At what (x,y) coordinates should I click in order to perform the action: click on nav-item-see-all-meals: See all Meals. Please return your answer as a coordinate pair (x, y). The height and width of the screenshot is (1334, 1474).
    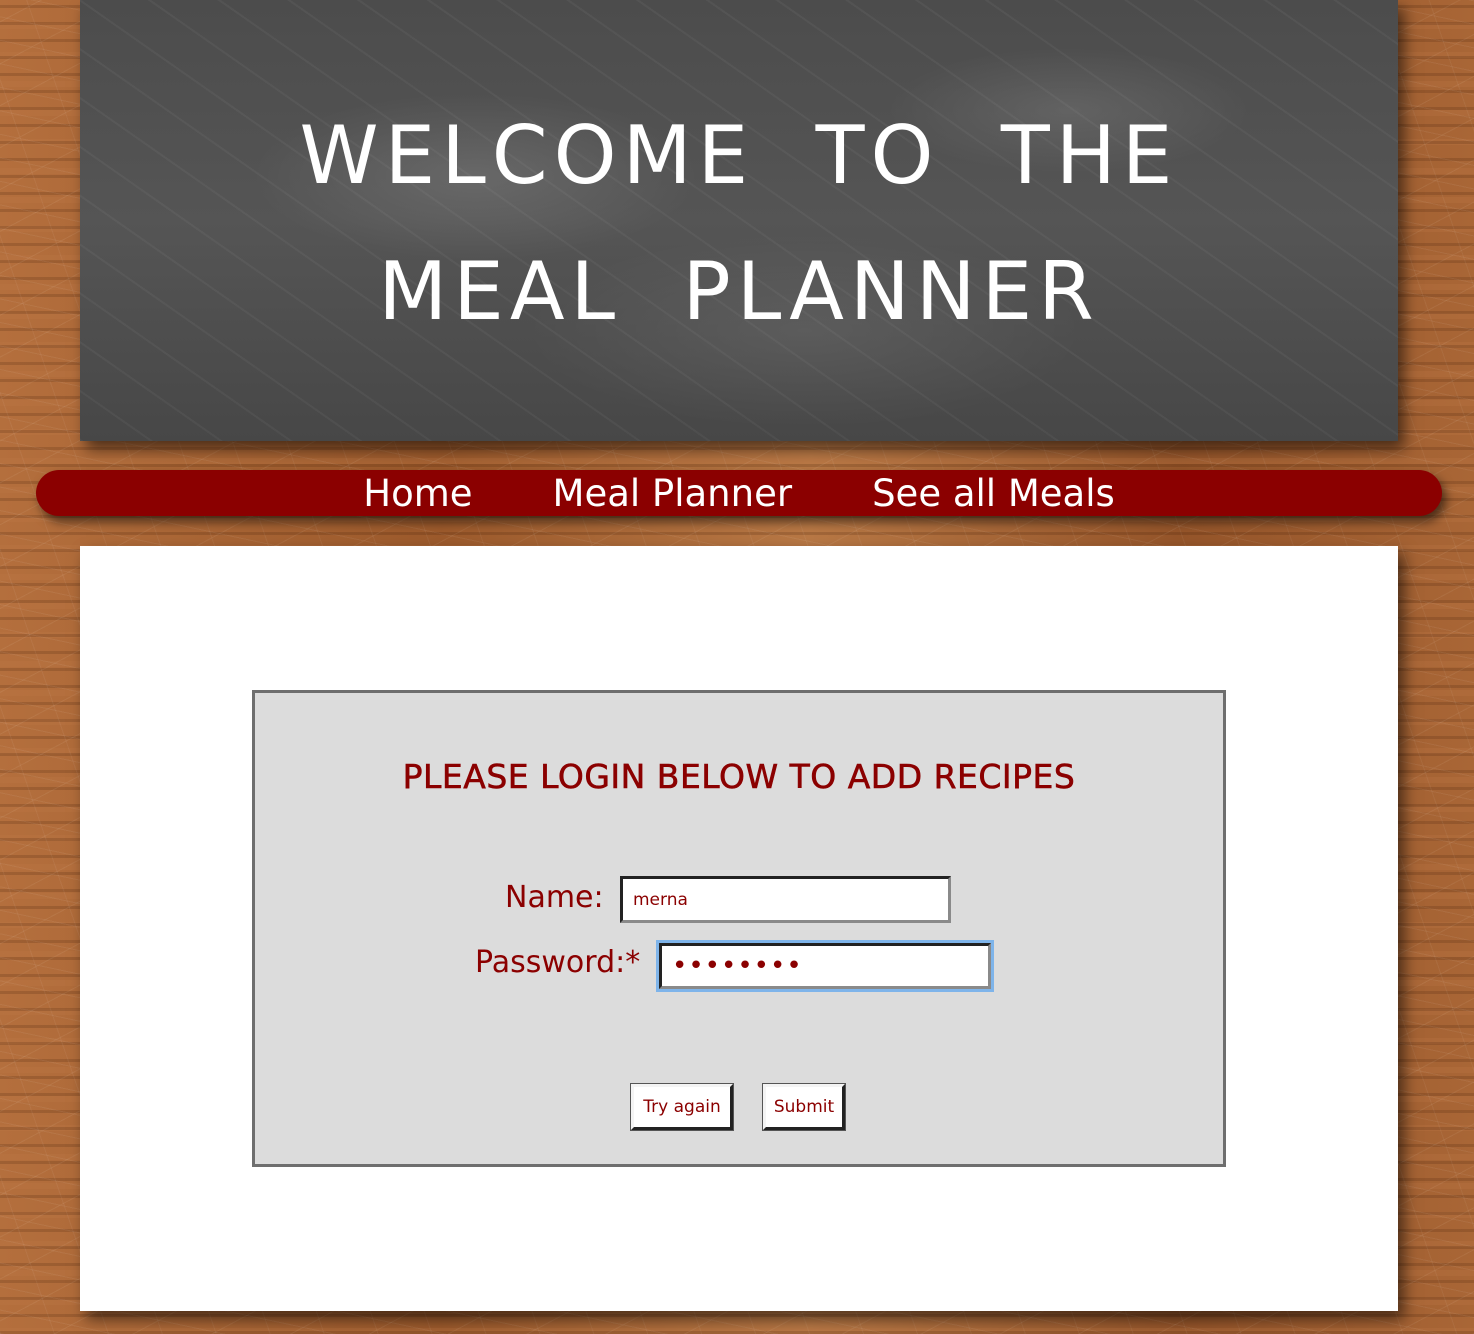
    Looking at the image, I should click on (993, 494).